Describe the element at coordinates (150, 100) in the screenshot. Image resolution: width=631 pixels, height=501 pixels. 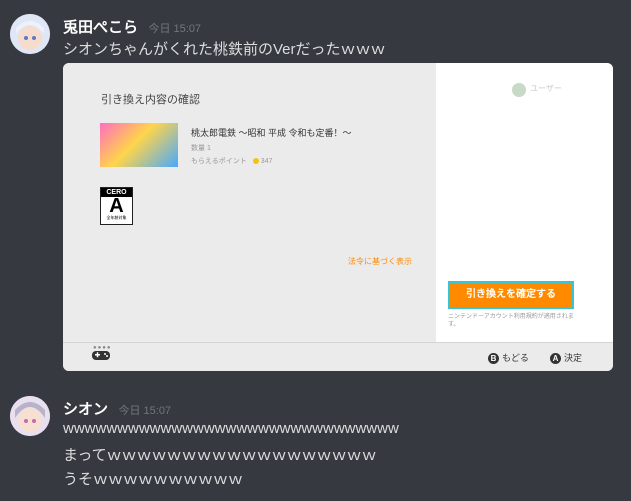
I see `section-title: 引き換え内容の確認` at that location.